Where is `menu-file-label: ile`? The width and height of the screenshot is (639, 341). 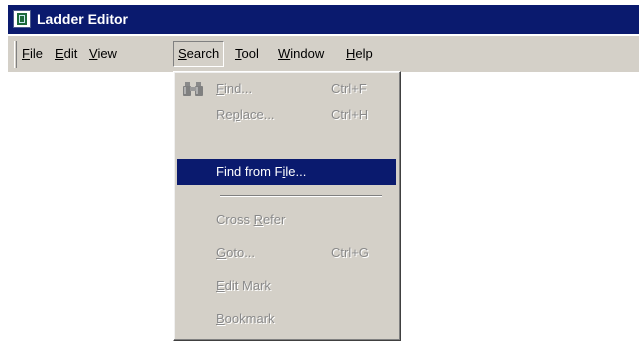
menu-file-label: ile is located at coordinates (36, 53).